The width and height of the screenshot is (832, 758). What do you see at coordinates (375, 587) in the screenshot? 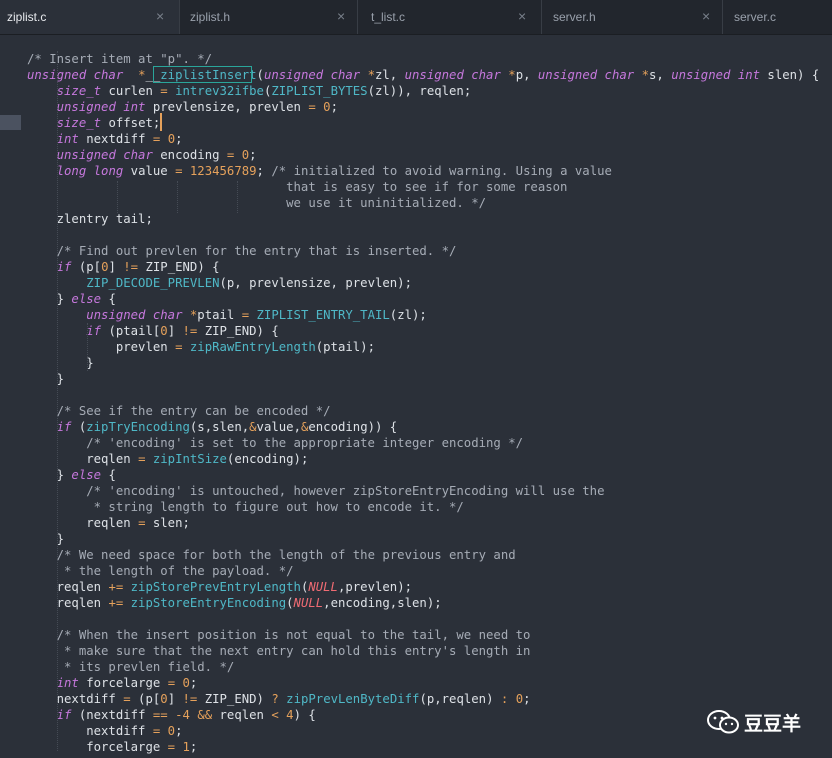
I see `code-token: ,prevlen);` at bounding box center [375, 587].